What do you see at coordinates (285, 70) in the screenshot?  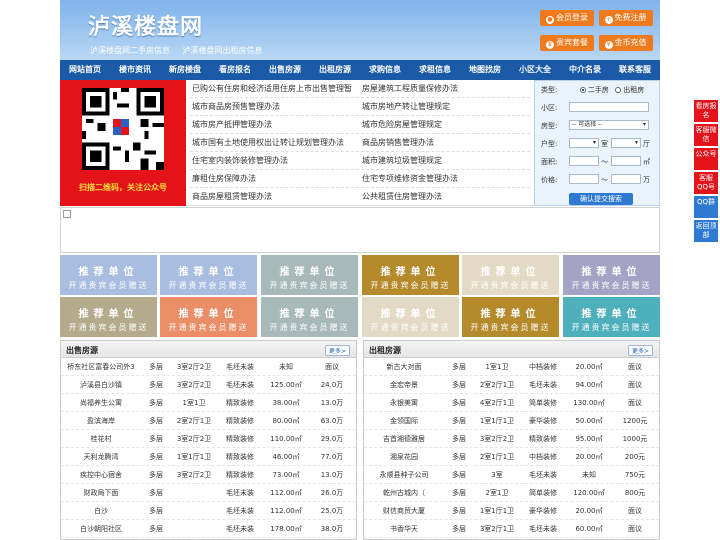 I see `nav-for-sale: 出售房源` at bounding box center [285, 70].